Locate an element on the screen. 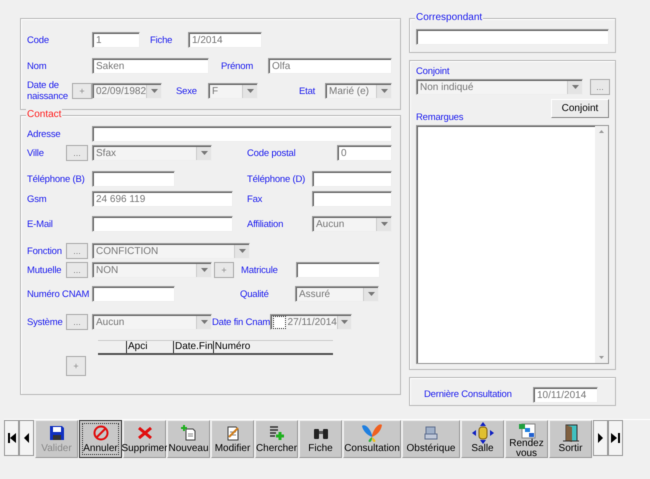 This screenshot has height=479, width=650. dropdown: Assuré is located at coordinates (337, 294).